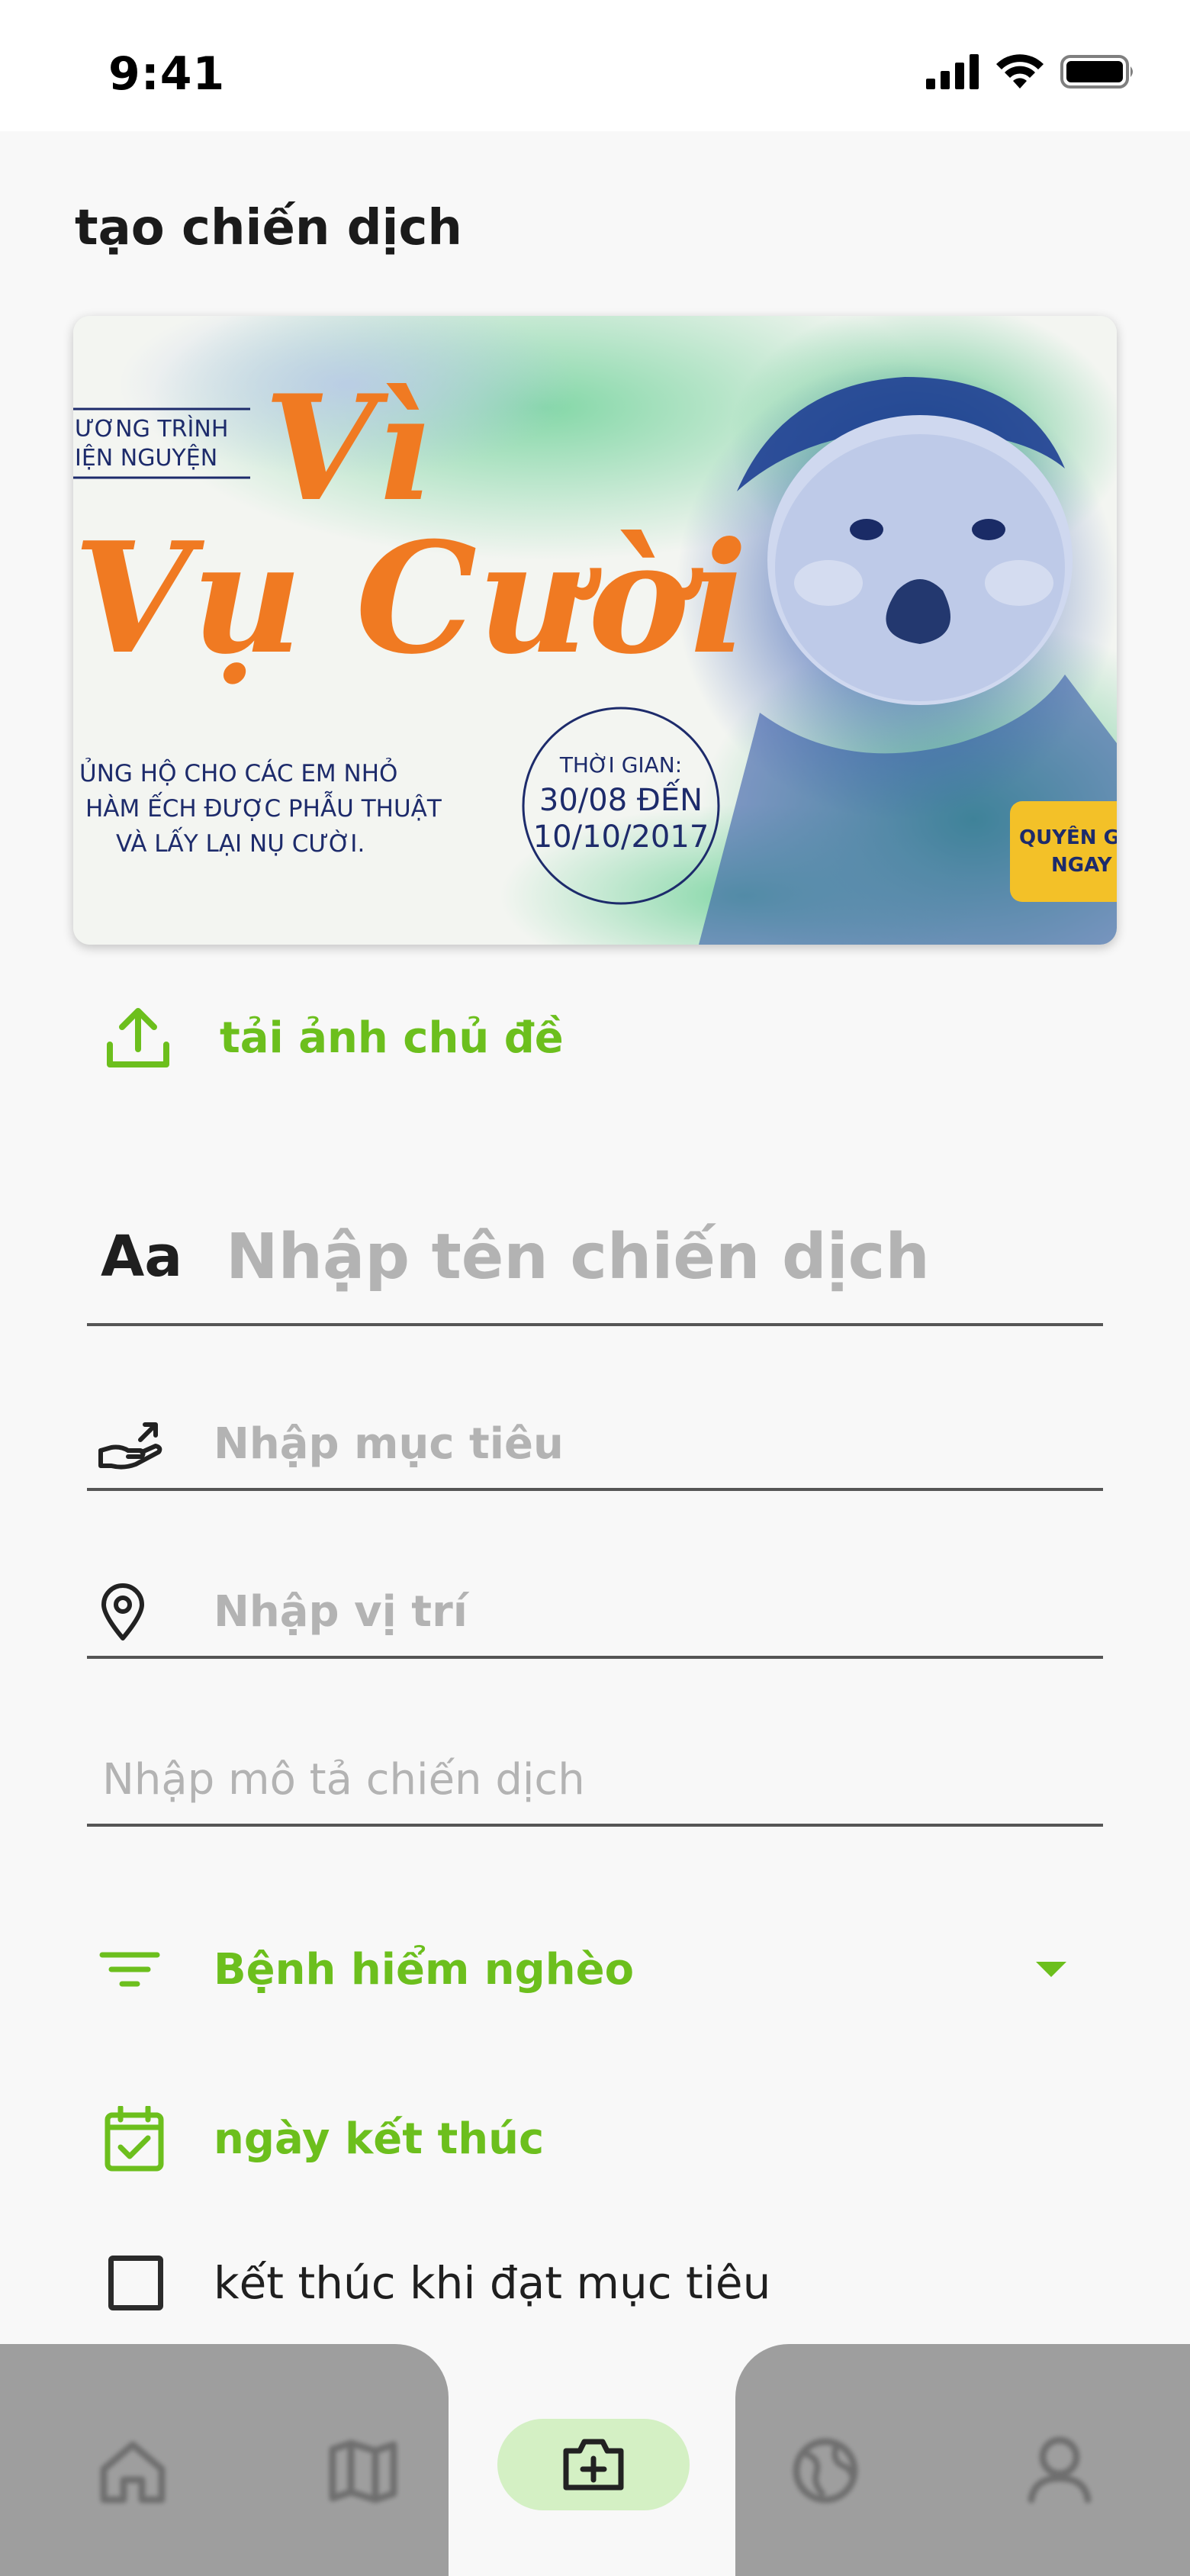 The image size is (1190, 2576). I want to click on banner-program-line2: IỆN NGUYỆN, so click(146, 458).